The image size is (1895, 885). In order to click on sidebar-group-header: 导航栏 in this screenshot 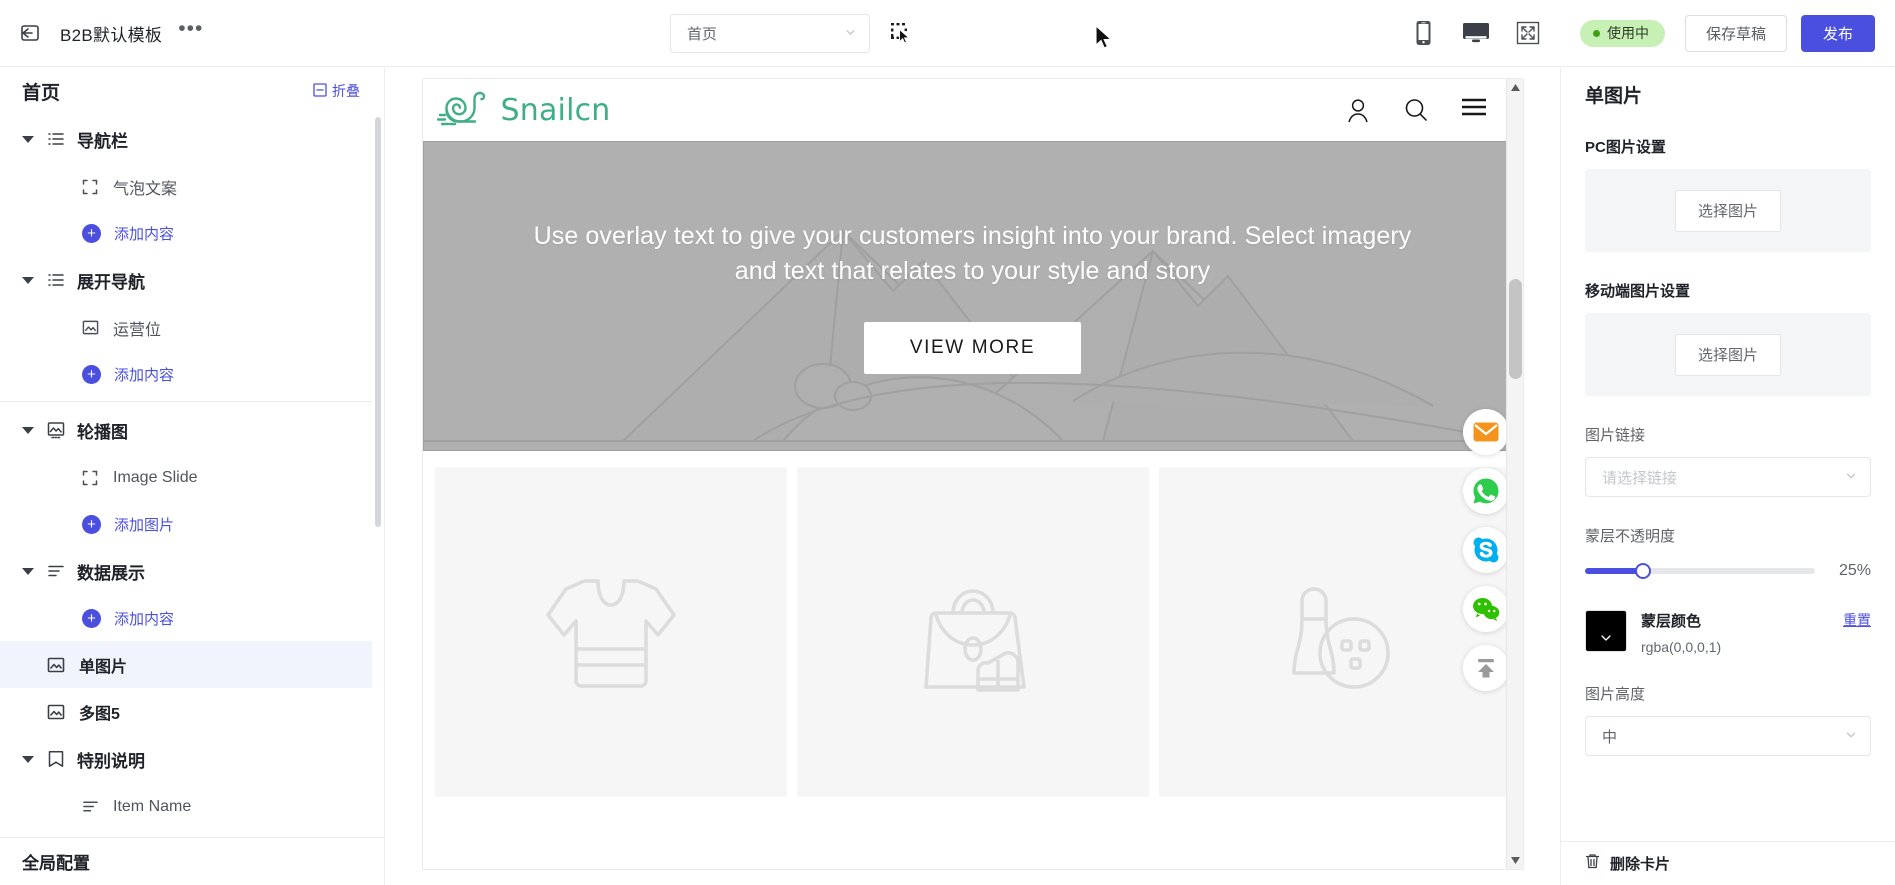, I will do `click(186, 139)`.